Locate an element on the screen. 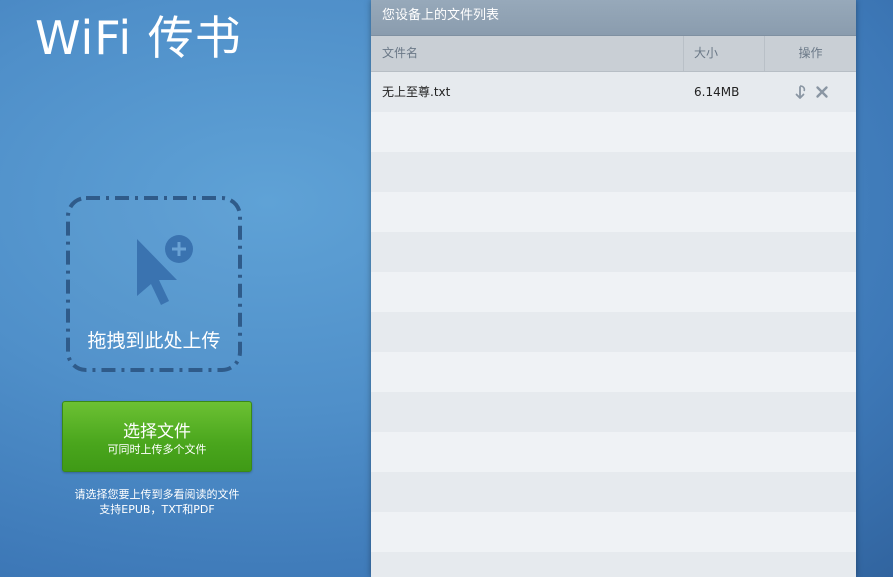 This screenshot has width=893, height=577. choose-file-button: 选择文件 可同时上传多个文件 is located at coordinates (157, 436).